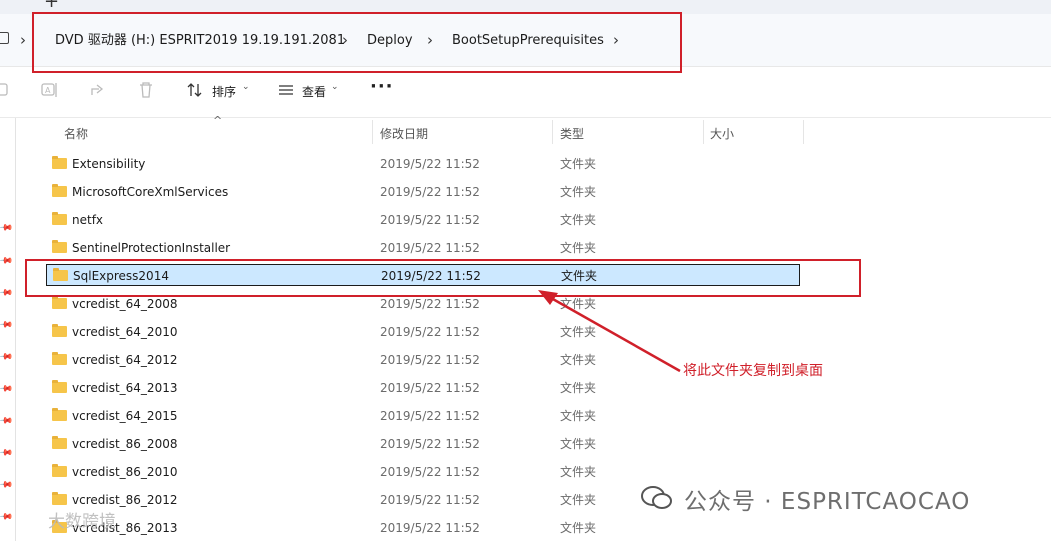 This screenshot has height=541, width=1051. What do you see at coordinates (4, 38) in the screenshot?
I see `this-pc-icon` at bounding box center [4, 38].